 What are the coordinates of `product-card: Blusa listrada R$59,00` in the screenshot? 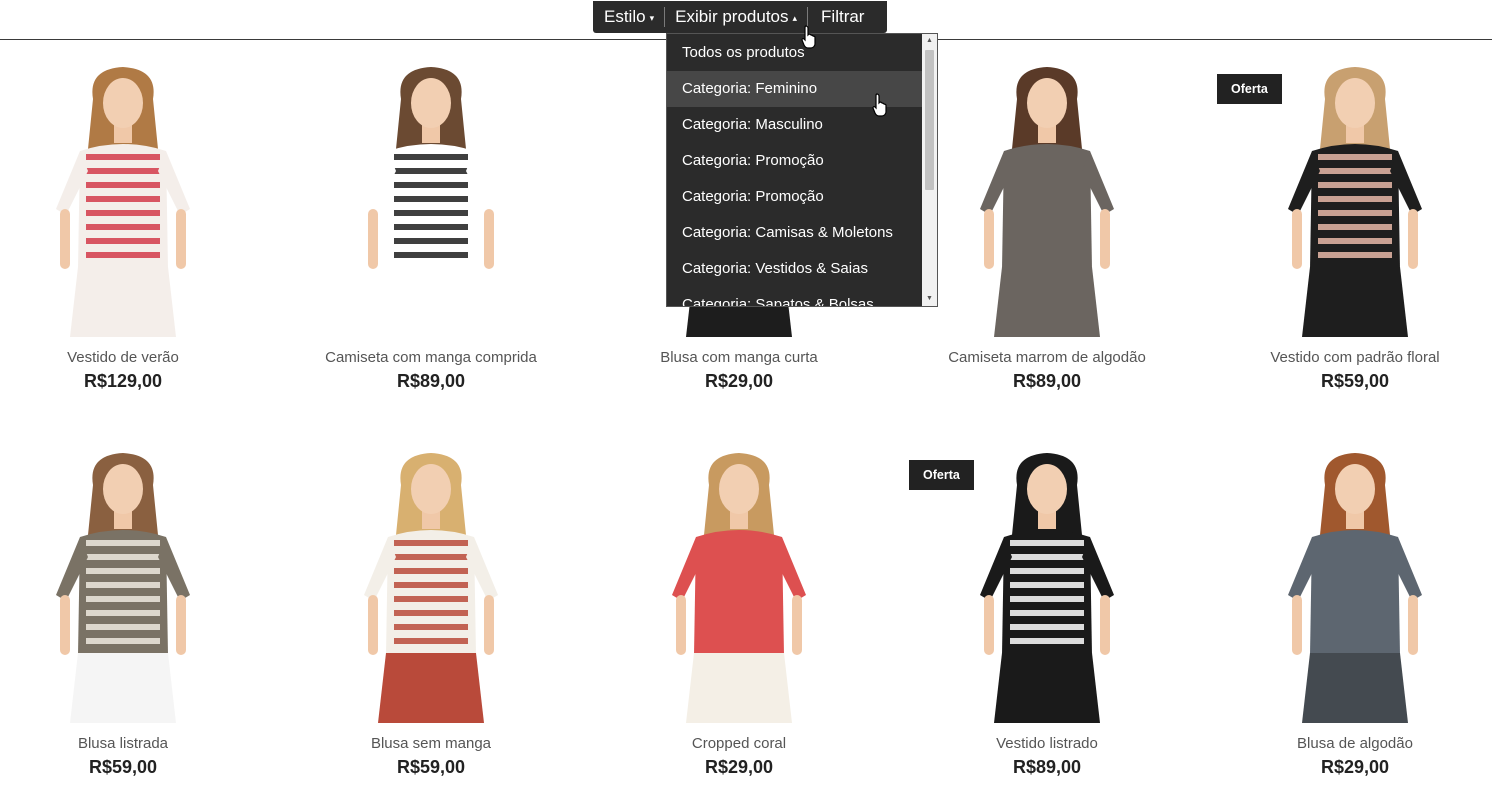 It's located at (136, 617).